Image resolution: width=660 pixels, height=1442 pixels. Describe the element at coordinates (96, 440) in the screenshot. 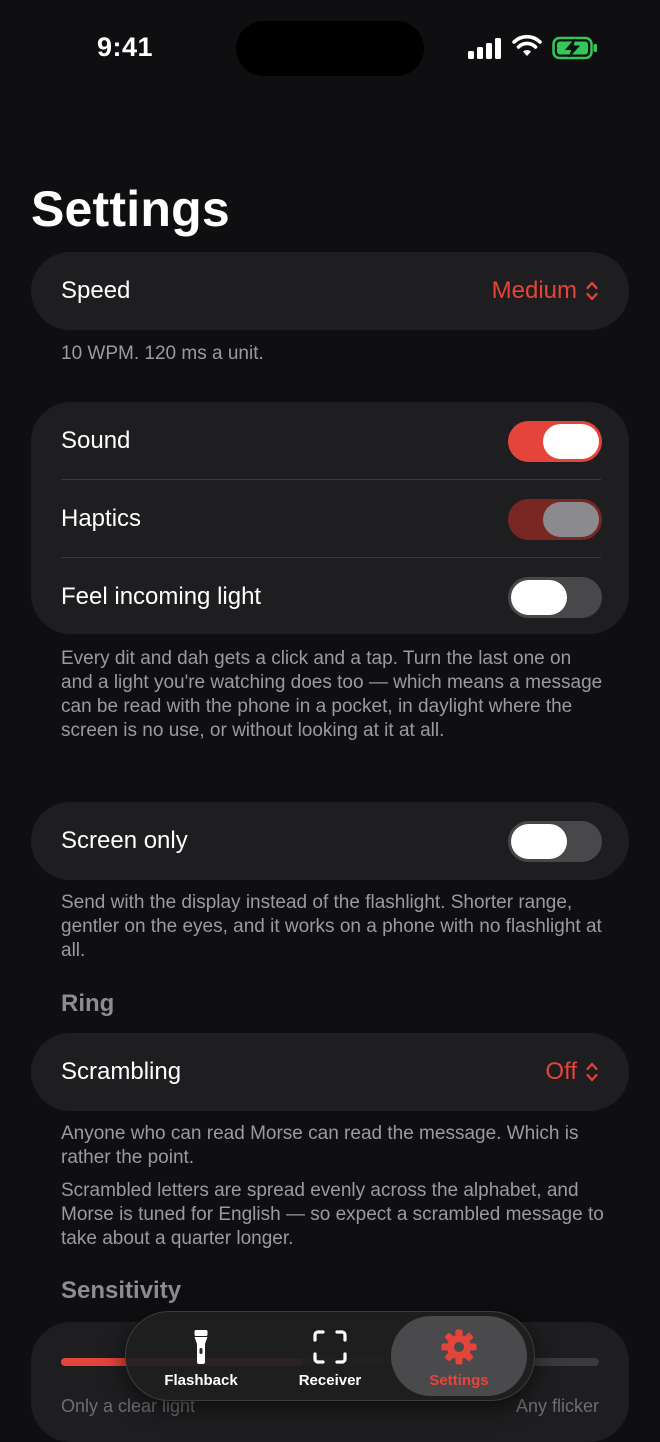

I see `sound-label: Sound` at that location.